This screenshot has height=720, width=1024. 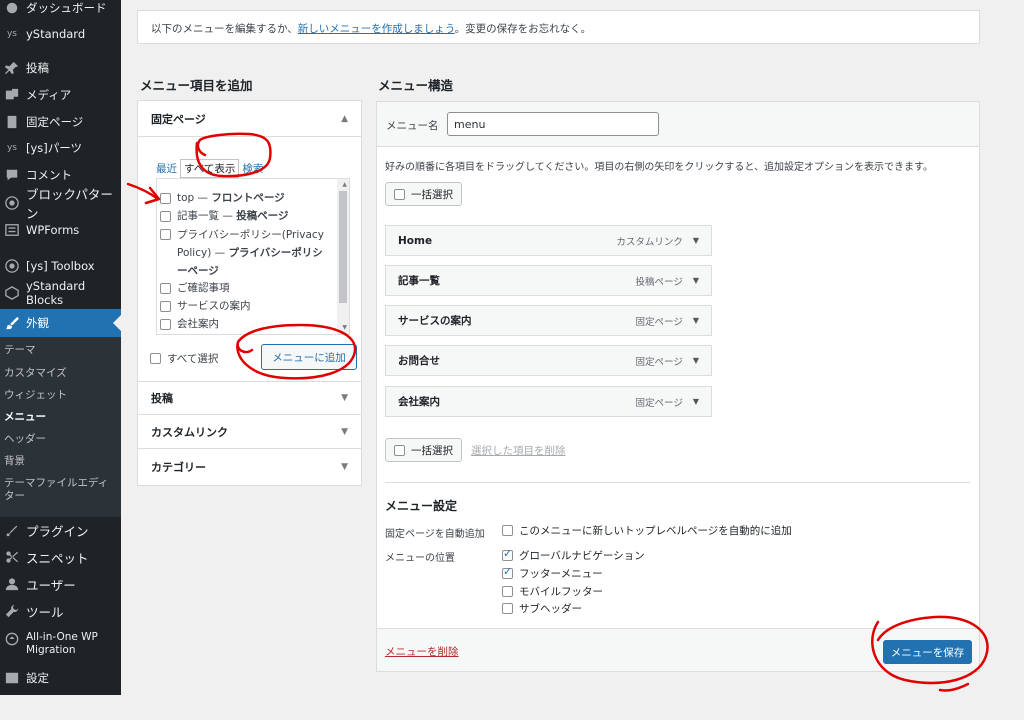 I want to click on menu-name-bar: メニュー名 menu, so click(x=678, y=124).